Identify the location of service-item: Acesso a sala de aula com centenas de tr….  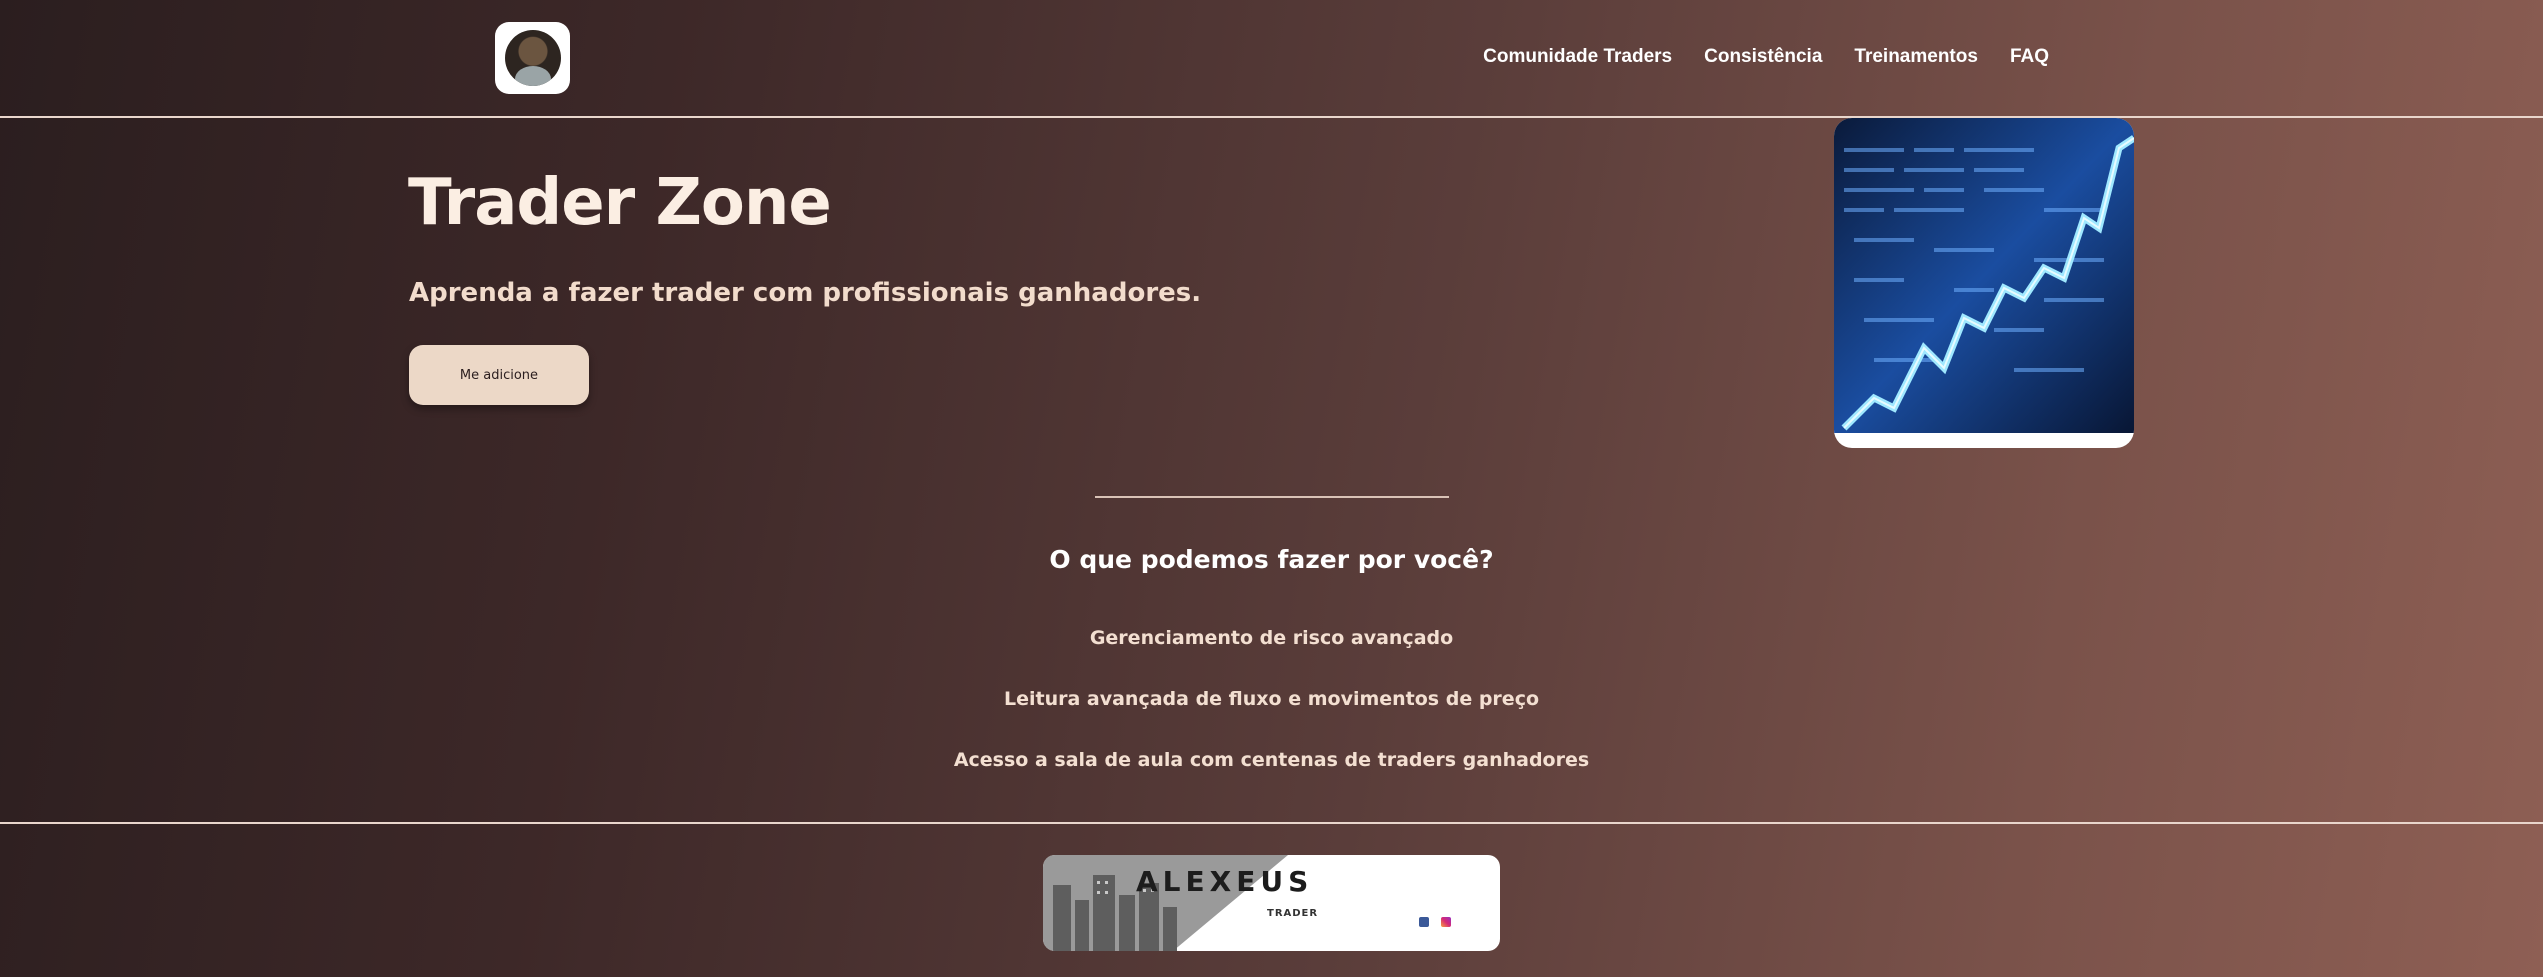
(1271, 760).